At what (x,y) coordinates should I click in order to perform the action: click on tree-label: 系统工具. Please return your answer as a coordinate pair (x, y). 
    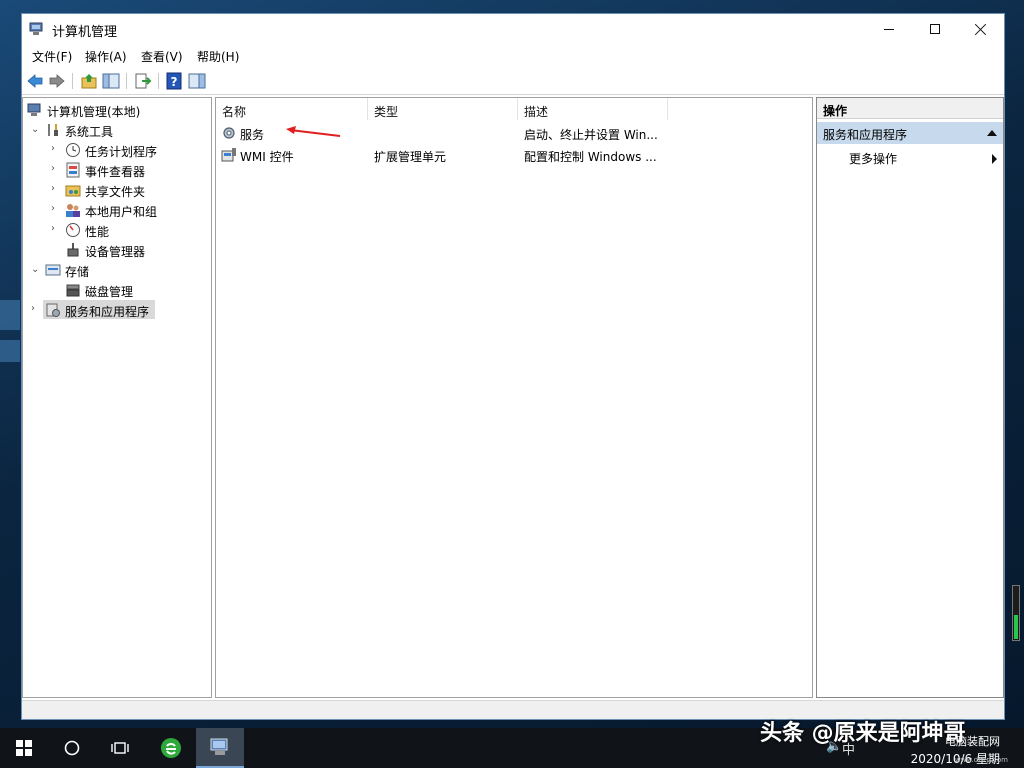
    Looking at the image, I should click on (89, 132).